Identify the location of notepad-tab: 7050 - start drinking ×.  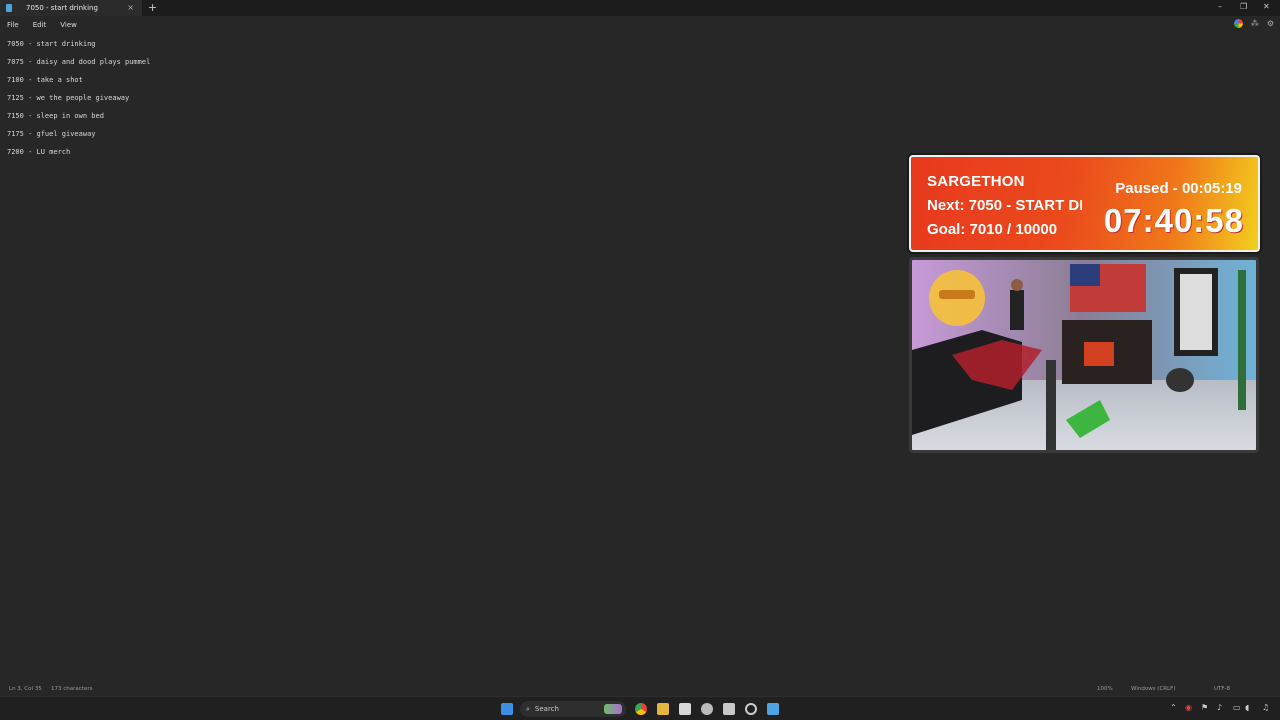
(71, 8).